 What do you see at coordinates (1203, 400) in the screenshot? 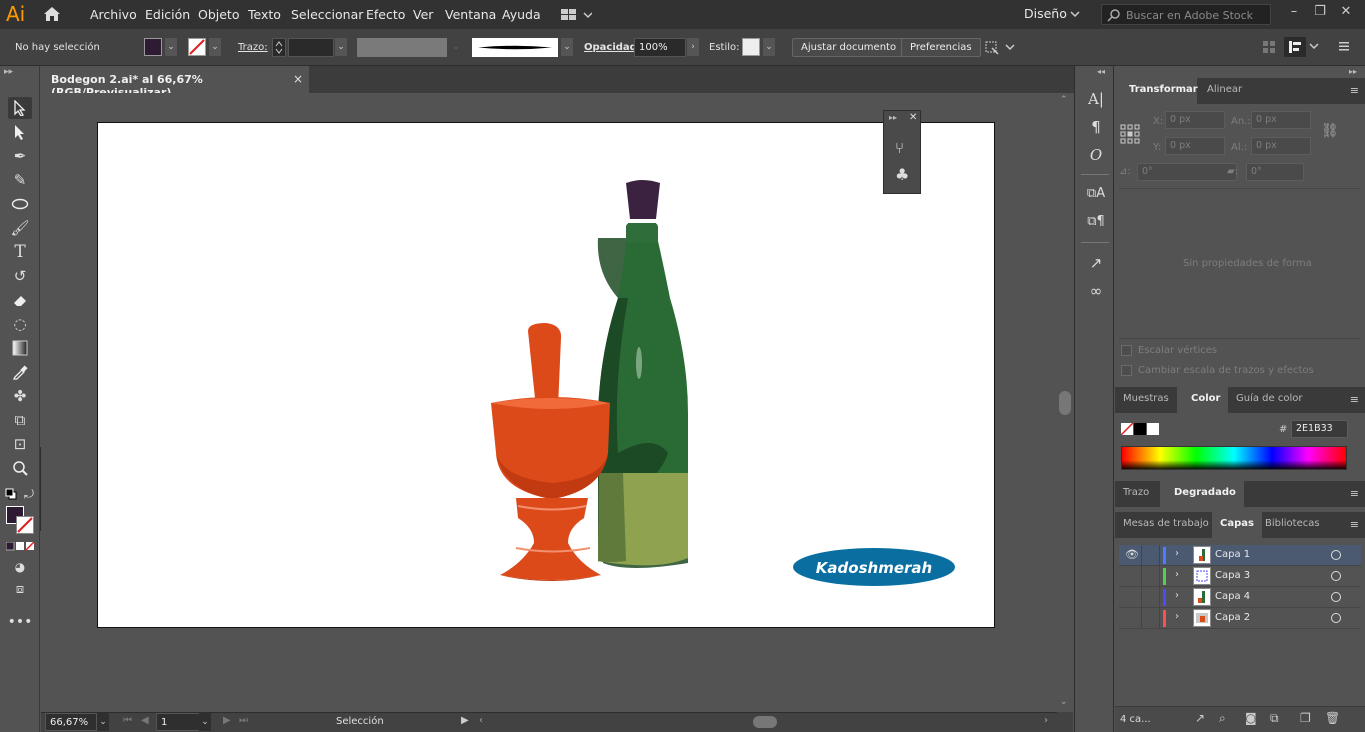
I see `tab-color: Color` at bounding box center [1203, 400].